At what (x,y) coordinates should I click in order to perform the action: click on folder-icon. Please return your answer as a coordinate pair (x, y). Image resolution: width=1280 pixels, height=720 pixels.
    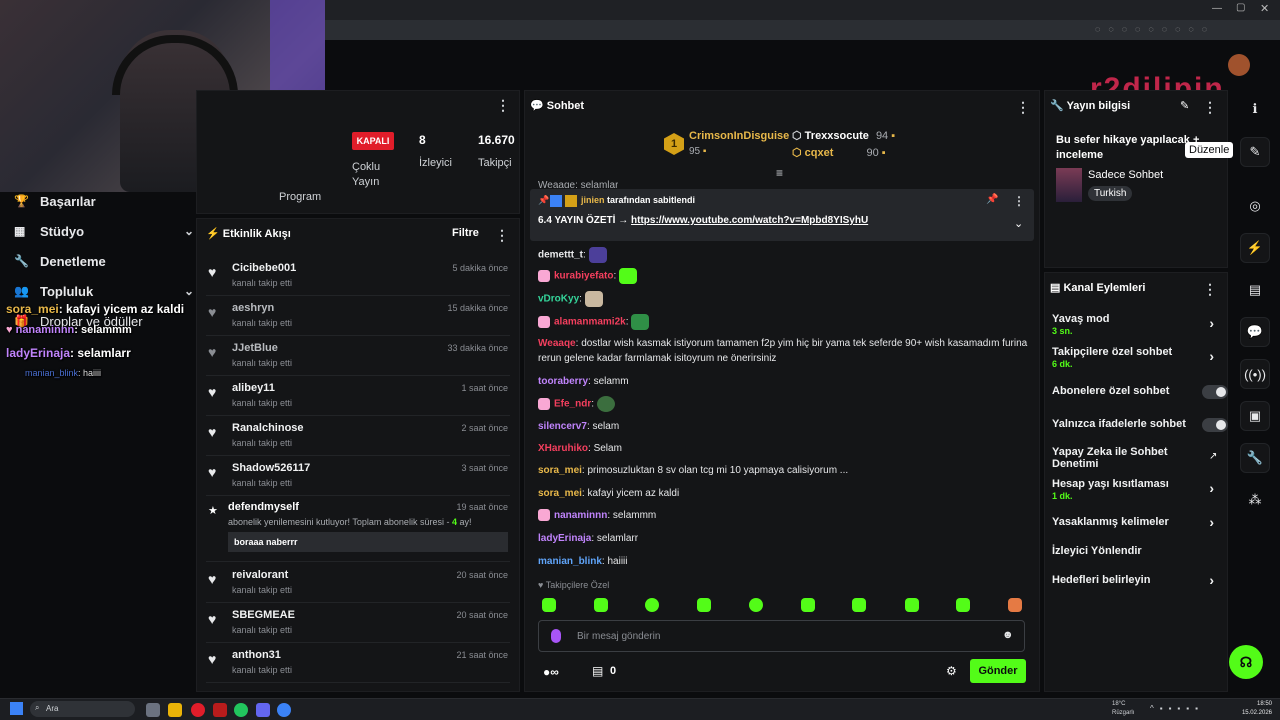
    Looking at the image, I should click on (175, 710).